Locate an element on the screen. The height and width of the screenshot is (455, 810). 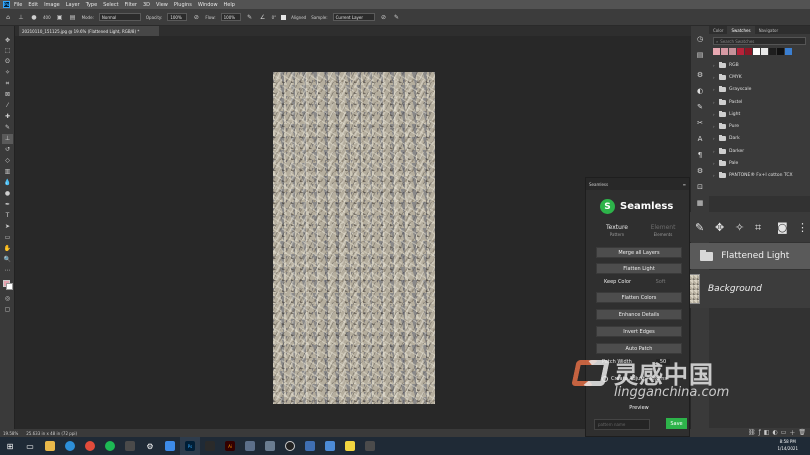
tab-navigator: Navigator is located at coordinates (769, 30).